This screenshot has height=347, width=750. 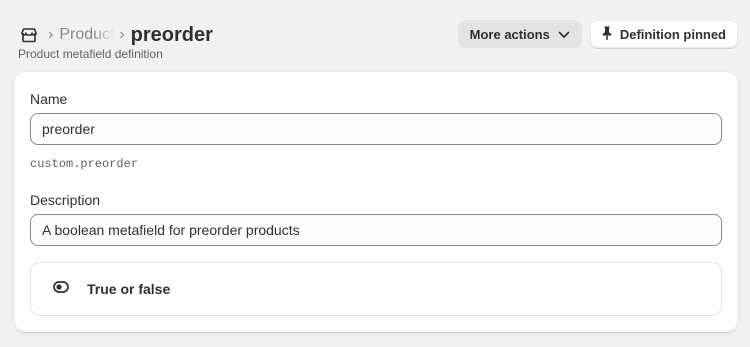 I want to click on type-selector: True or false, so click(x=376, y=289).